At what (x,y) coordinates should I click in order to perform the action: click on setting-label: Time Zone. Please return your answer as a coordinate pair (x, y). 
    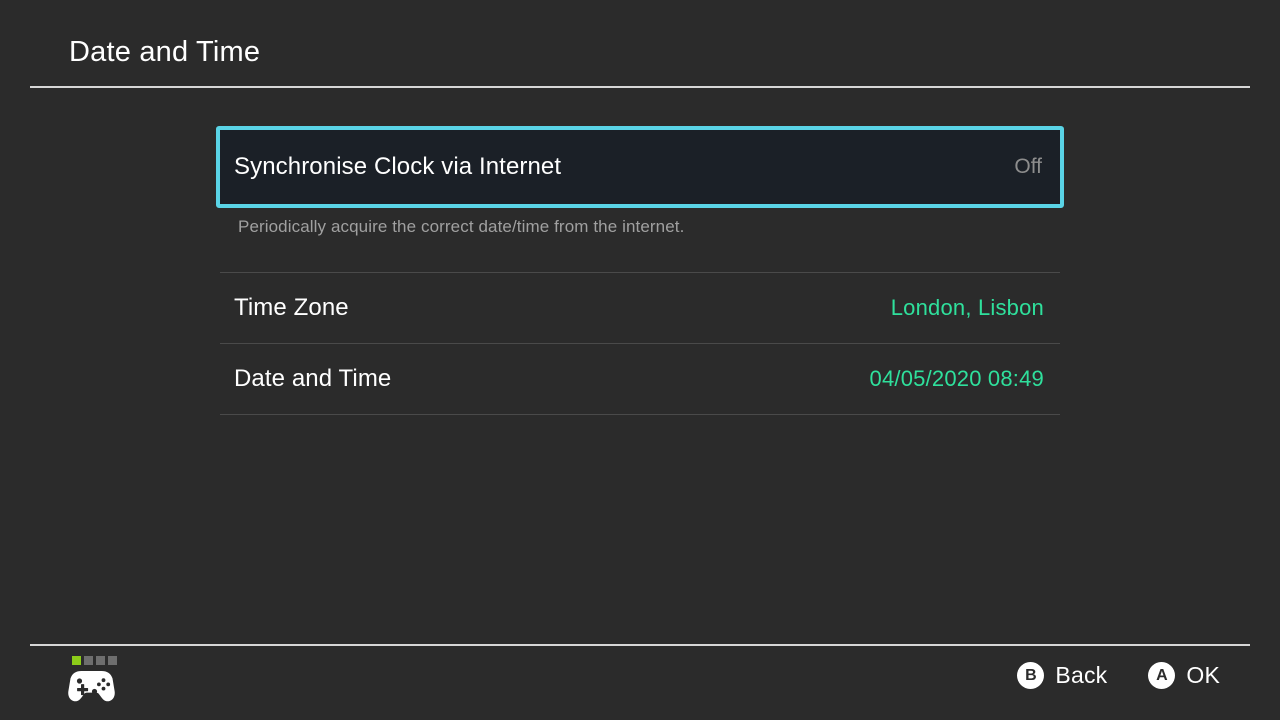
    Looking at the image, I should click on (291, 307).